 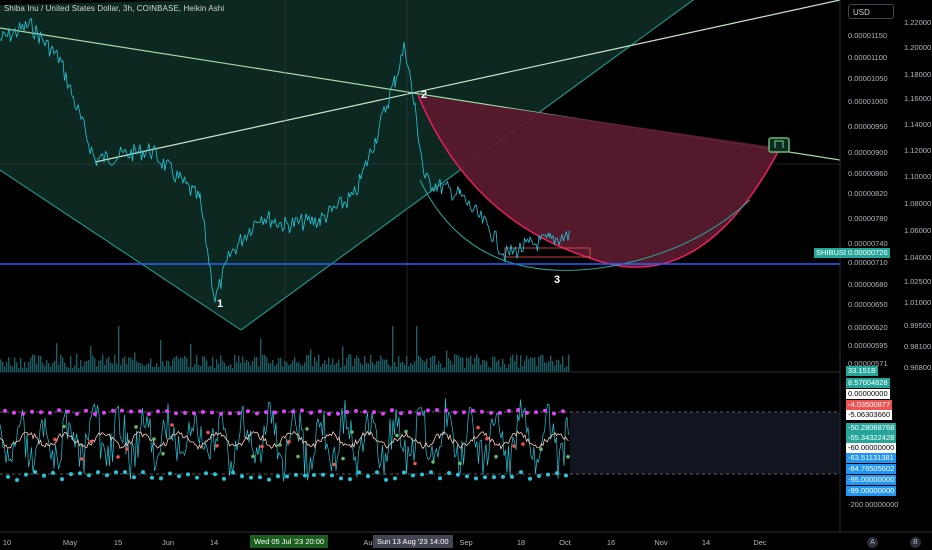 I want to click on price-axis-right-label: 1.14000, so click(x=918, y=124).